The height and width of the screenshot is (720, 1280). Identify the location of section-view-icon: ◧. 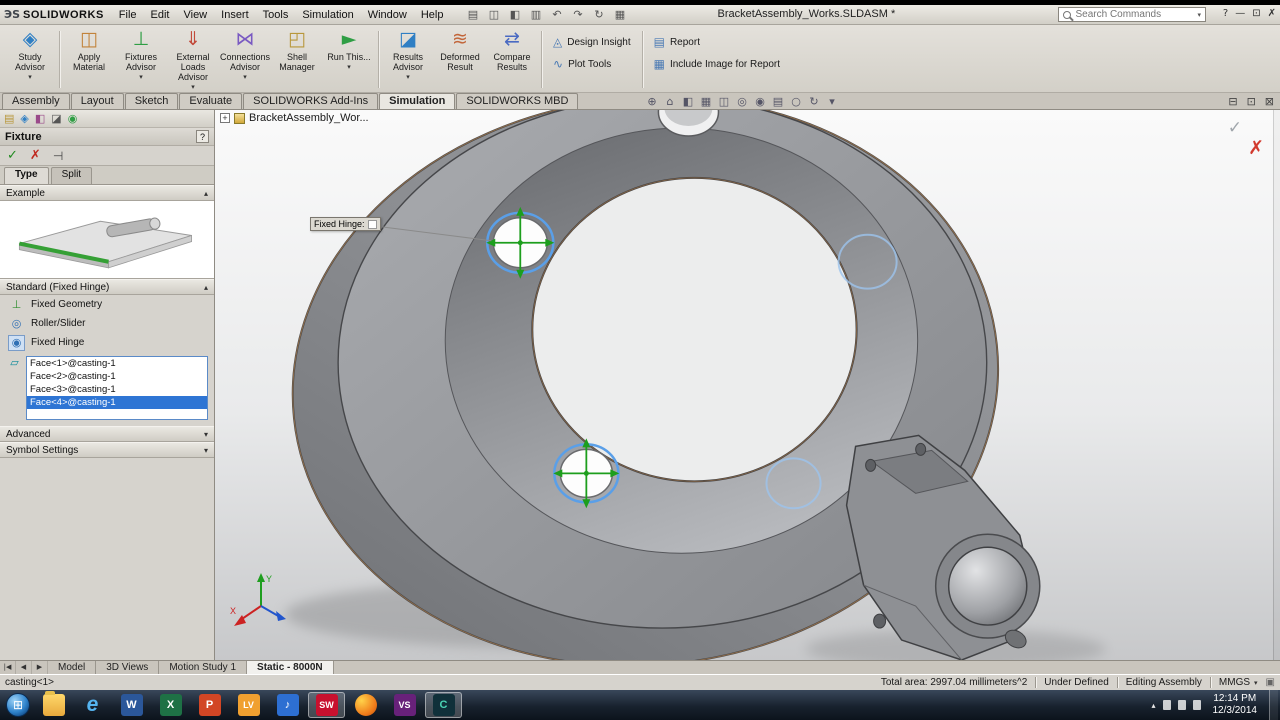
(688, 101).